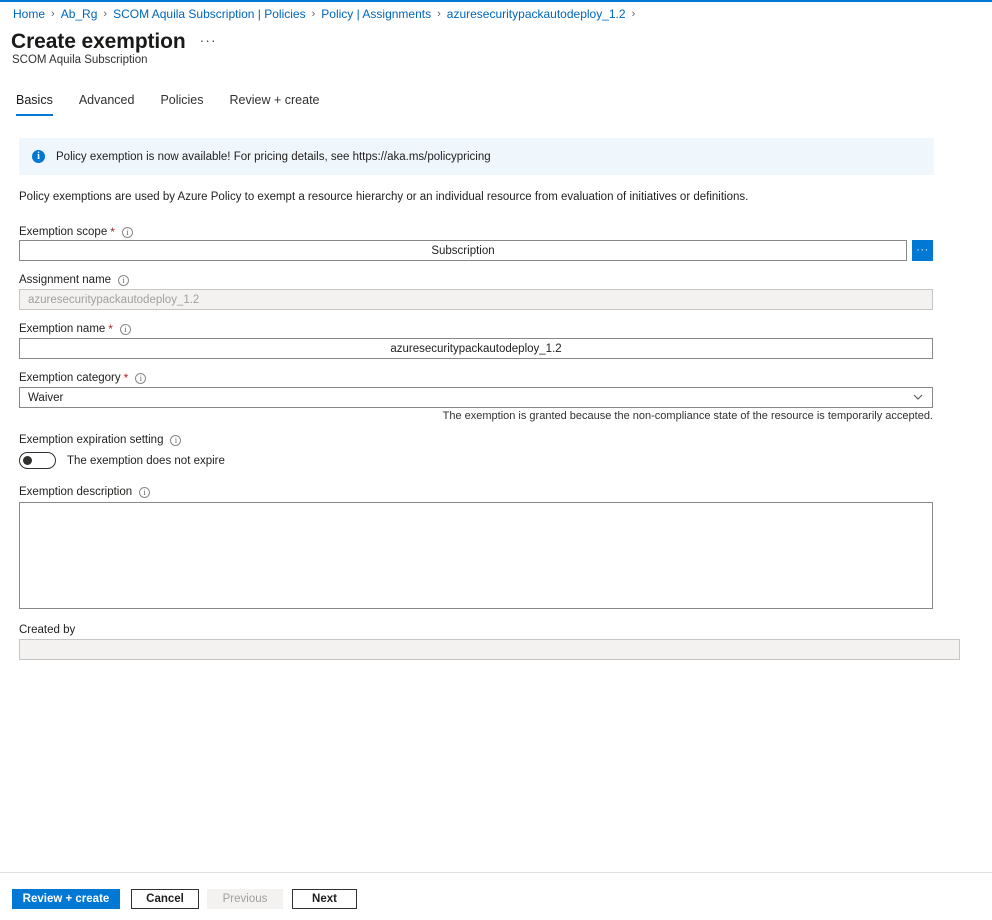 The width and height of the screenshot is (992, 920). What do you see at coordinates (496, 896) in the screenshot?
I see `footer-action-bar: Review + create Cancel Previous Next` at bounding box center [496, 896].